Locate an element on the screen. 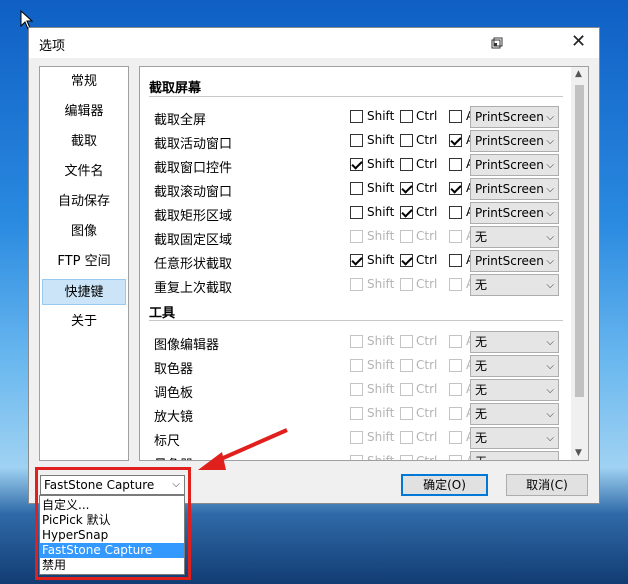  sidebar-item: FTP 空间 is located at coordinates (84, 262).